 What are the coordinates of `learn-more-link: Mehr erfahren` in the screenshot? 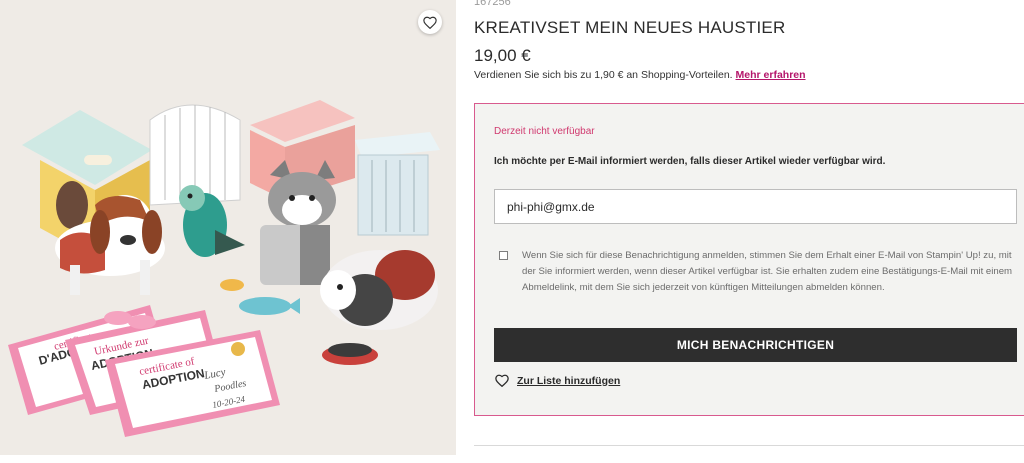 It's located at (771, 75).